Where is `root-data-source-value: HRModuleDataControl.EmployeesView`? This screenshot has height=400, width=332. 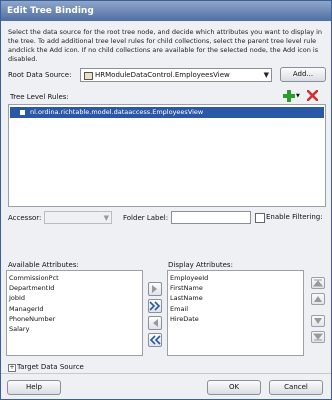
root-data-source-value: HRModuleDataControl.EmployeesView is located at coordinates (162, 75).